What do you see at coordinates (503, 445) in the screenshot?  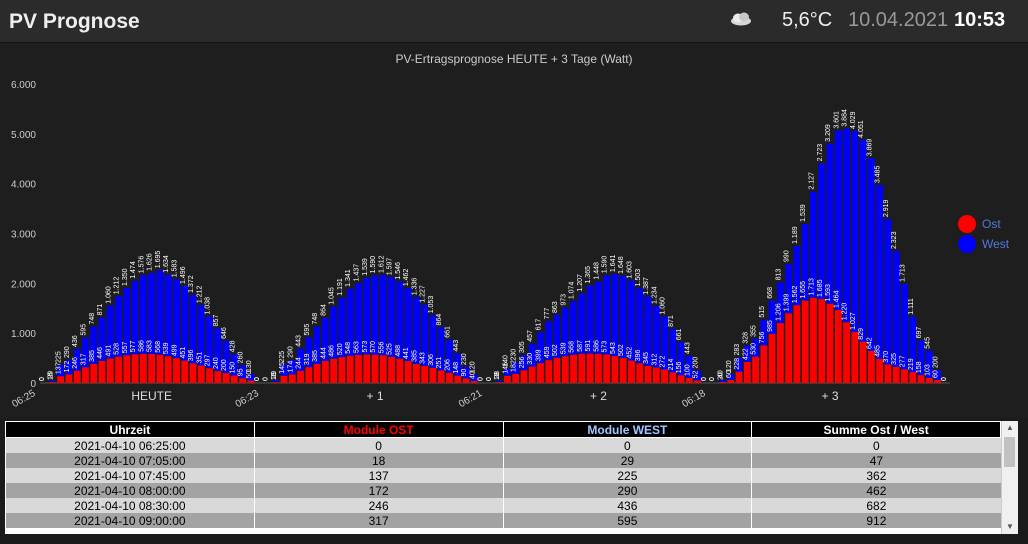 I see `table-row: 2021-04-10 06:25:00 0 0 0` at bounding box center [503, 445].